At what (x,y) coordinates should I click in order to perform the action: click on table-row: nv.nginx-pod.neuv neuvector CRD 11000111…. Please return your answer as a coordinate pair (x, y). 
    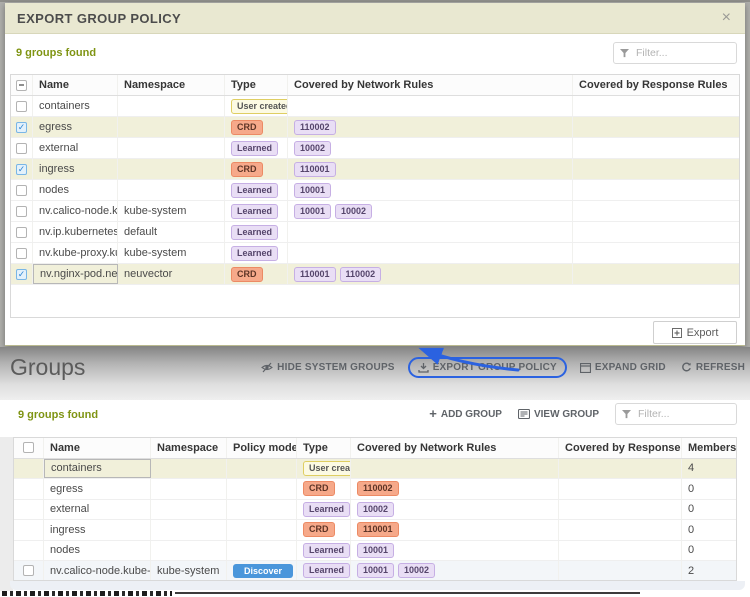
    Looking at the image, I should click on (375, 274).